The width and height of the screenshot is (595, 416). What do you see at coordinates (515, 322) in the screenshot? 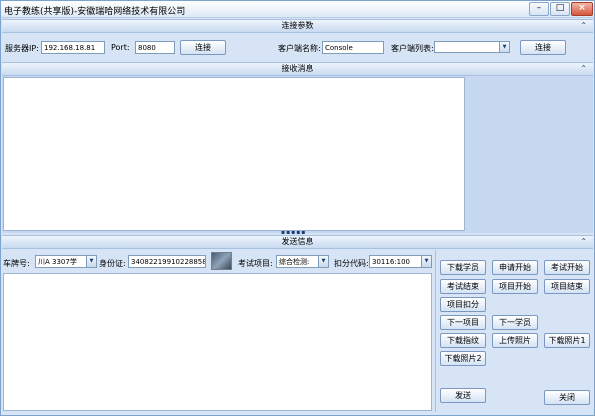
I see `next-student-button: 下一学员` at bounding box center [515, 322].